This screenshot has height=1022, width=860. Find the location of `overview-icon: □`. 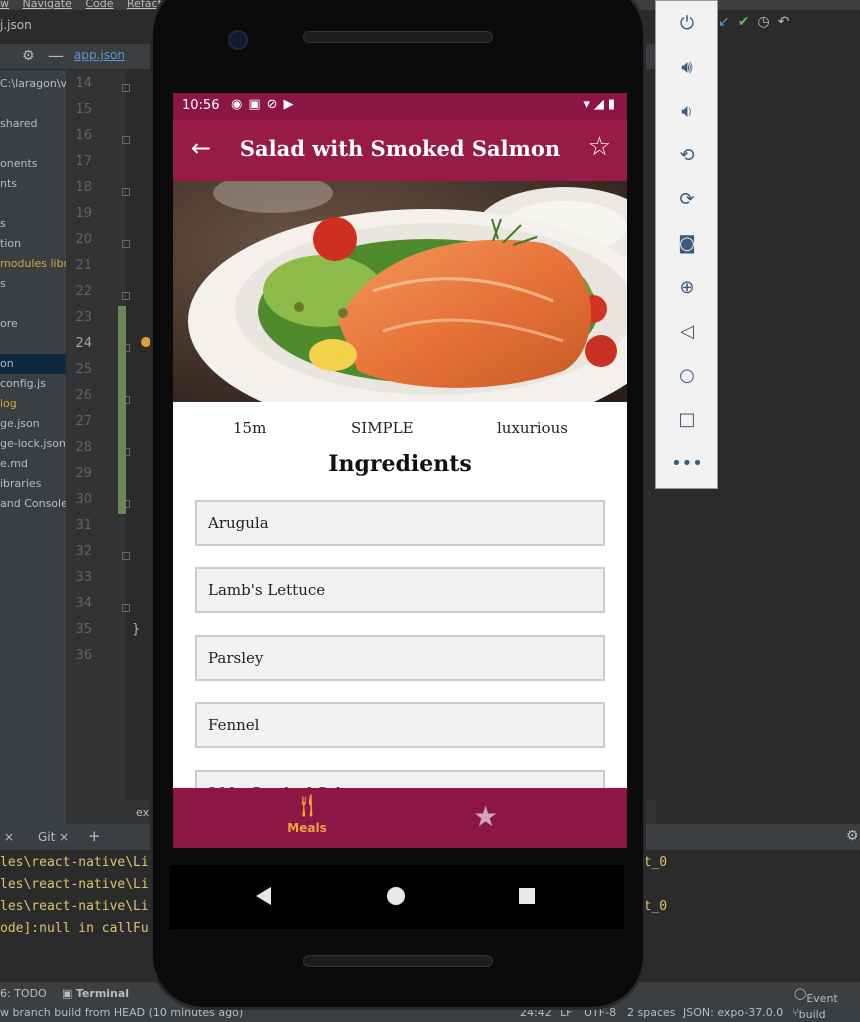

overview-icon: □ is located at coordinates (687, 419).